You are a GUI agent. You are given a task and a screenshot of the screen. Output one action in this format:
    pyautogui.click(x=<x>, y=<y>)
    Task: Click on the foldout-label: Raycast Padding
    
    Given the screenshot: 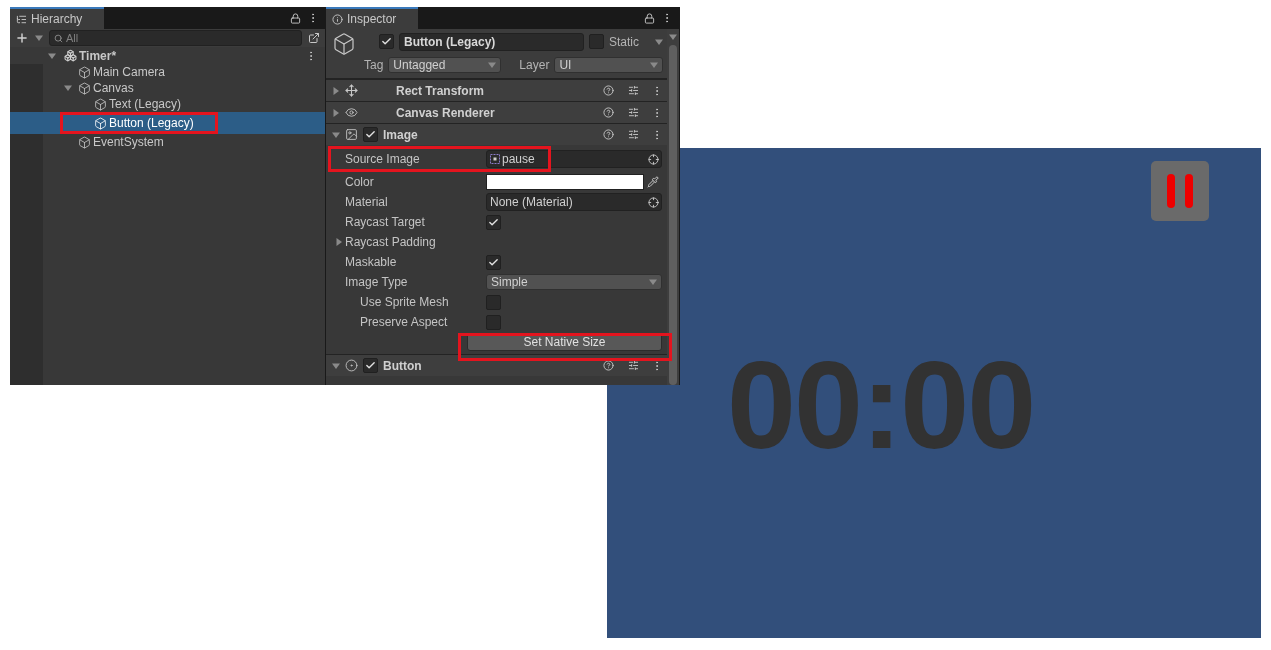 What is the action you would take?
    pyautogui.click(x=399, y=242)
    